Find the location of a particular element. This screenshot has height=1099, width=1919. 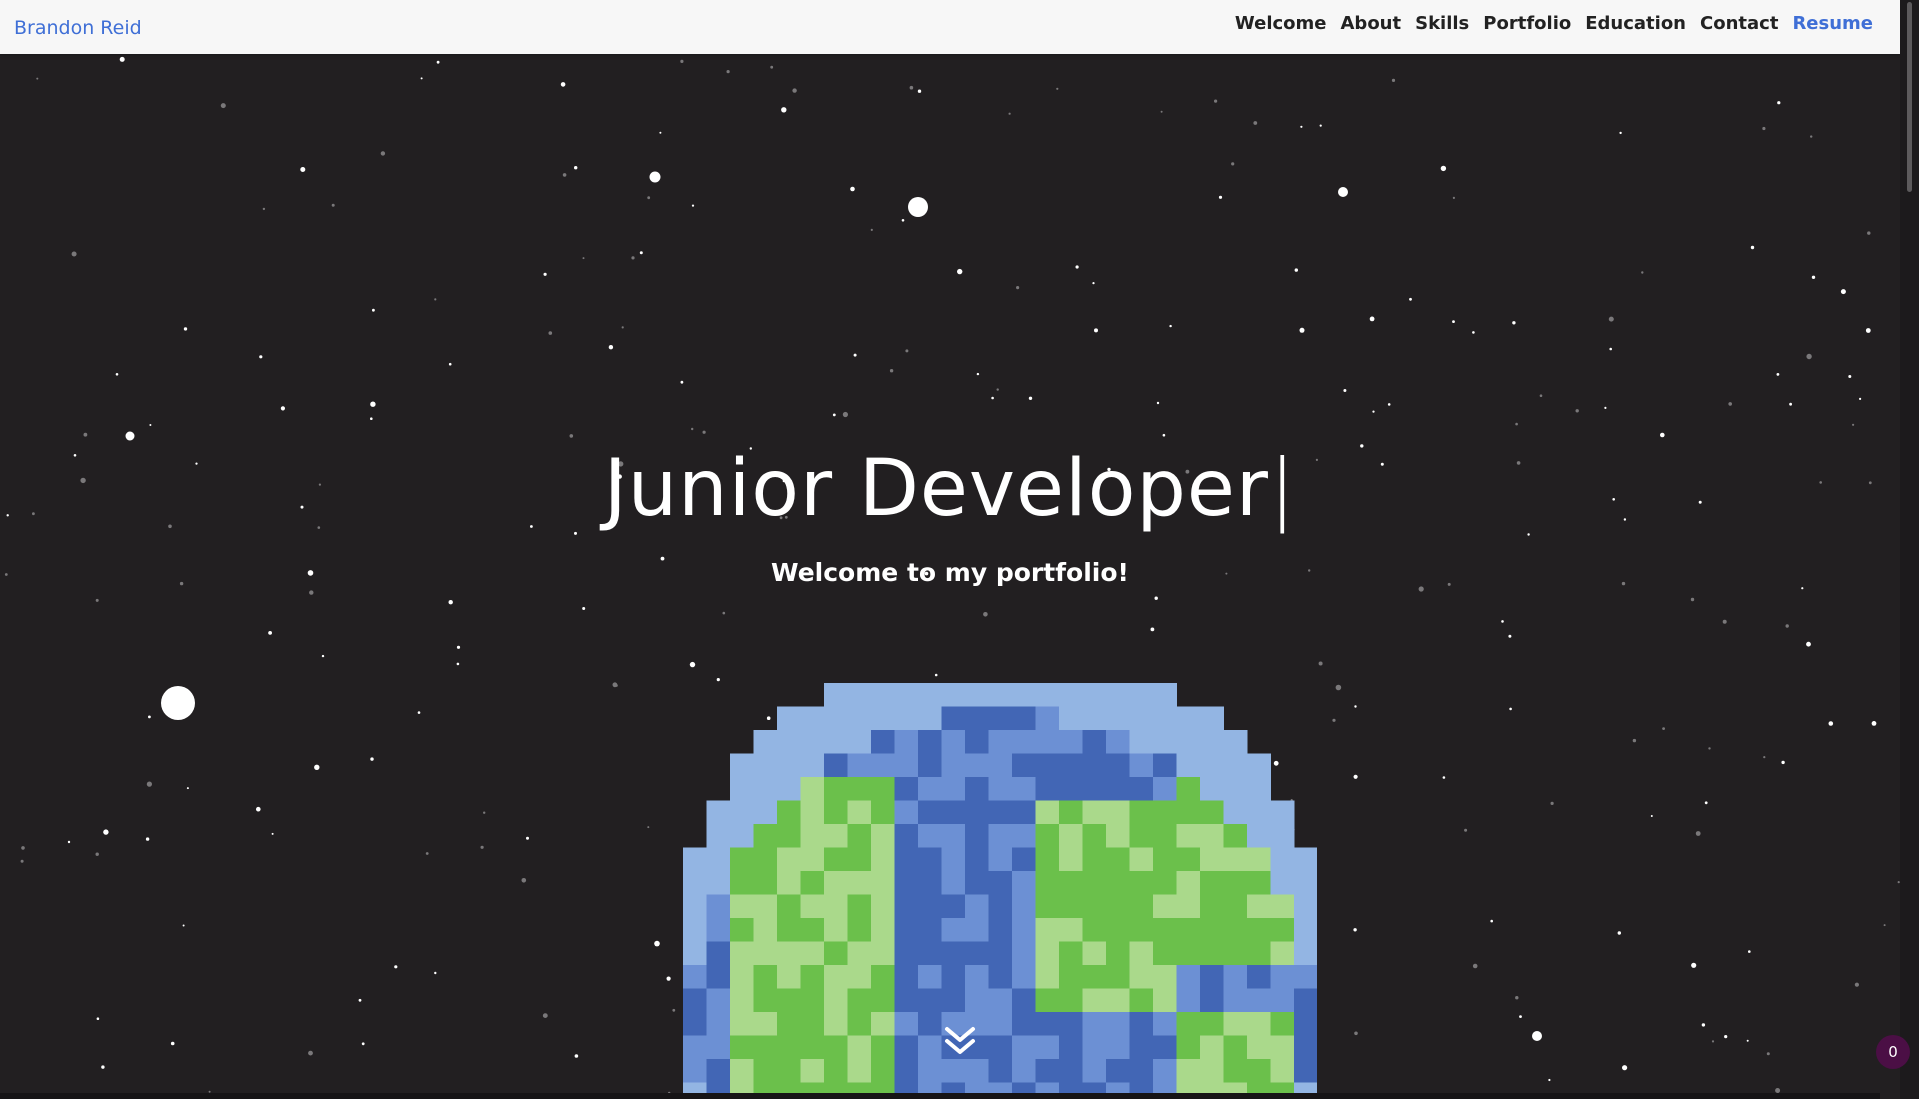

headline-text: Junior Developer is located at coordinates (936, 489).